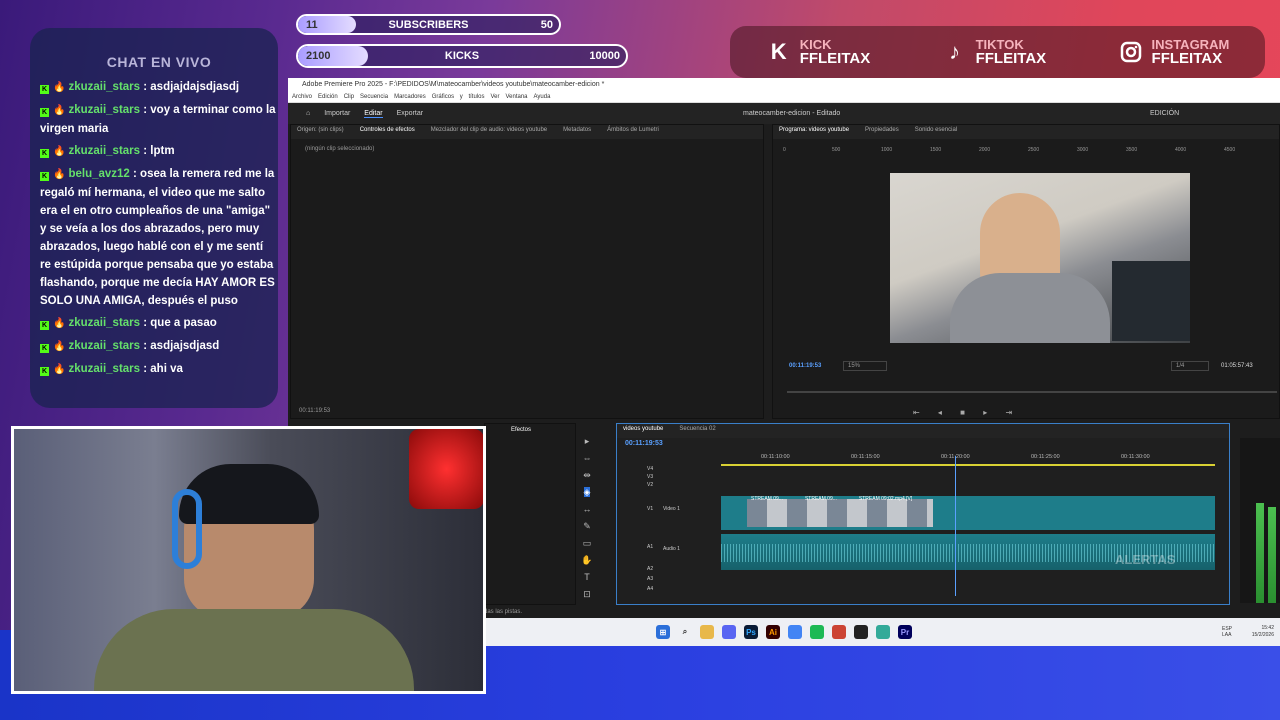  What do you see at coordinates (1032, 392) in the screenshot?
I see `program-scrubber` at bounding box center [1032, 392].